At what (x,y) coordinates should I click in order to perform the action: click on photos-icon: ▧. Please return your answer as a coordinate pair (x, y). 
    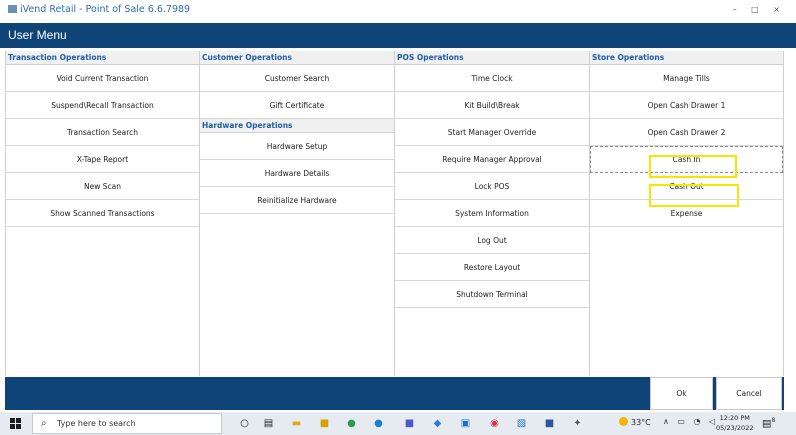
    Looking at the image, I should click on (521, 423).